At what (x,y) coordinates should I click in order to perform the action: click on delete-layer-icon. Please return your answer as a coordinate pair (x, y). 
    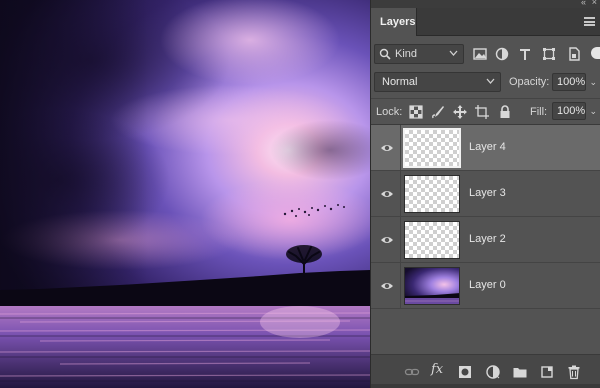
    Looking at the image, I should click on (574, 372).